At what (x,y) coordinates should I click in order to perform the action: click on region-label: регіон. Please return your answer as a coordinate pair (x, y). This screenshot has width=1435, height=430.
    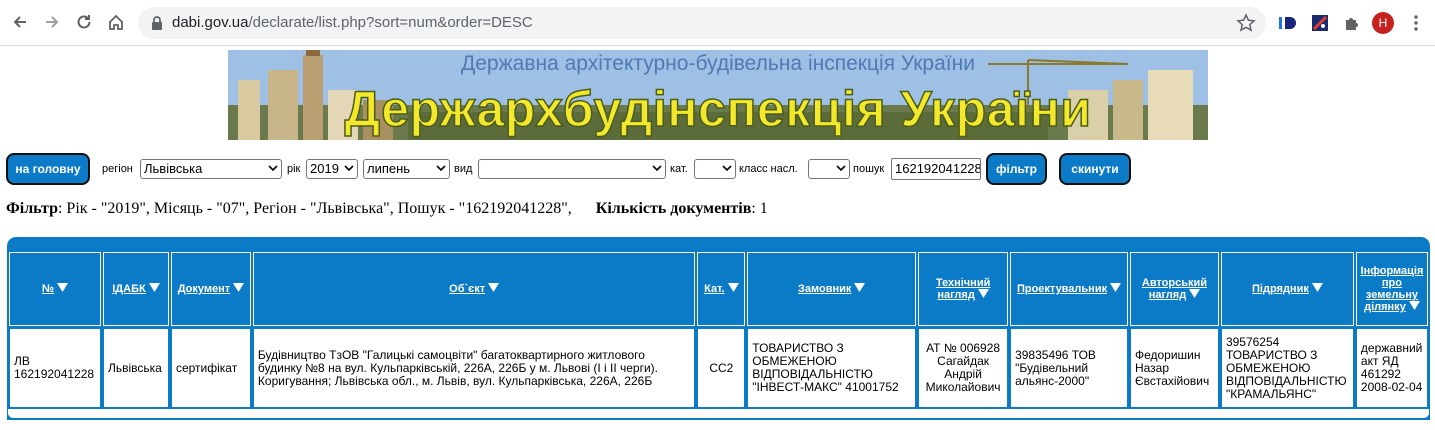
    Looking at the image, I should click on (117, 169).